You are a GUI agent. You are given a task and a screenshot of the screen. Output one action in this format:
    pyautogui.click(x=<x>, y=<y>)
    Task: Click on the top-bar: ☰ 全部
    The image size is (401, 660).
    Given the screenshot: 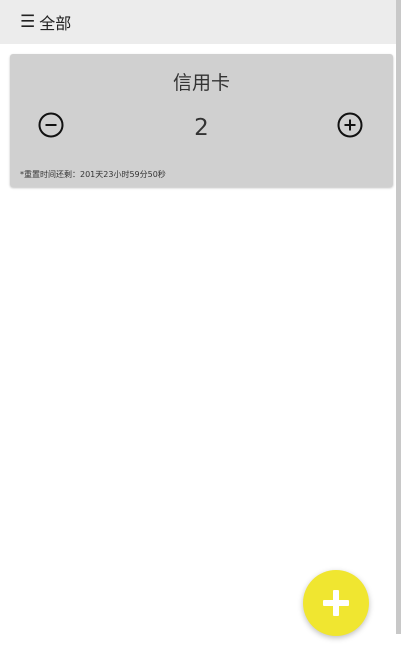 What is the action you would take?
    pyautogui.click(x=198, y=22)
    